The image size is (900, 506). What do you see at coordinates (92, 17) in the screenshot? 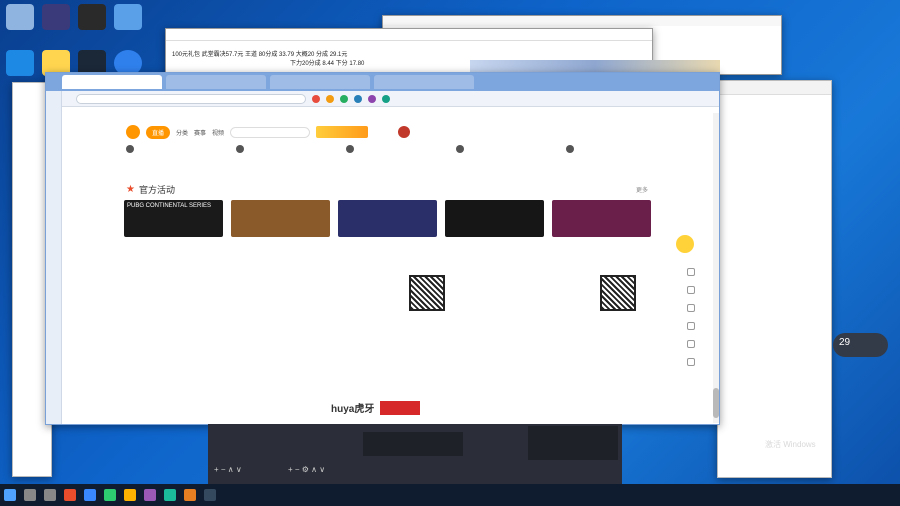
I see `desktop-icon-app3` at bounding box center [92, 17].